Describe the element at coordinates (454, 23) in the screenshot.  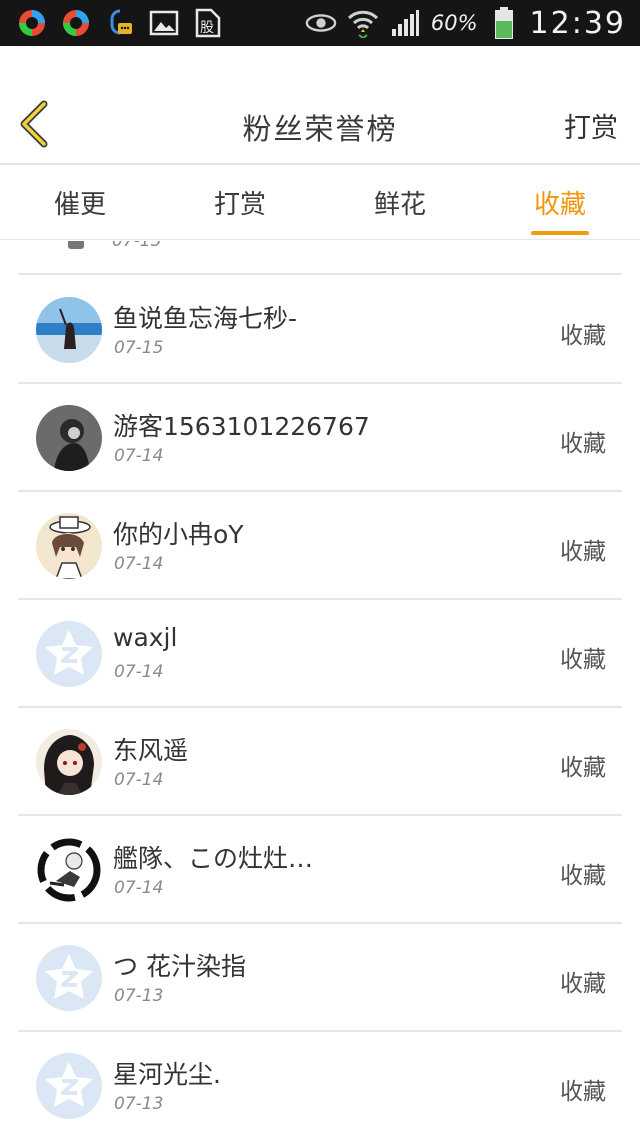
I see `battery-percent: 60%` at that location.